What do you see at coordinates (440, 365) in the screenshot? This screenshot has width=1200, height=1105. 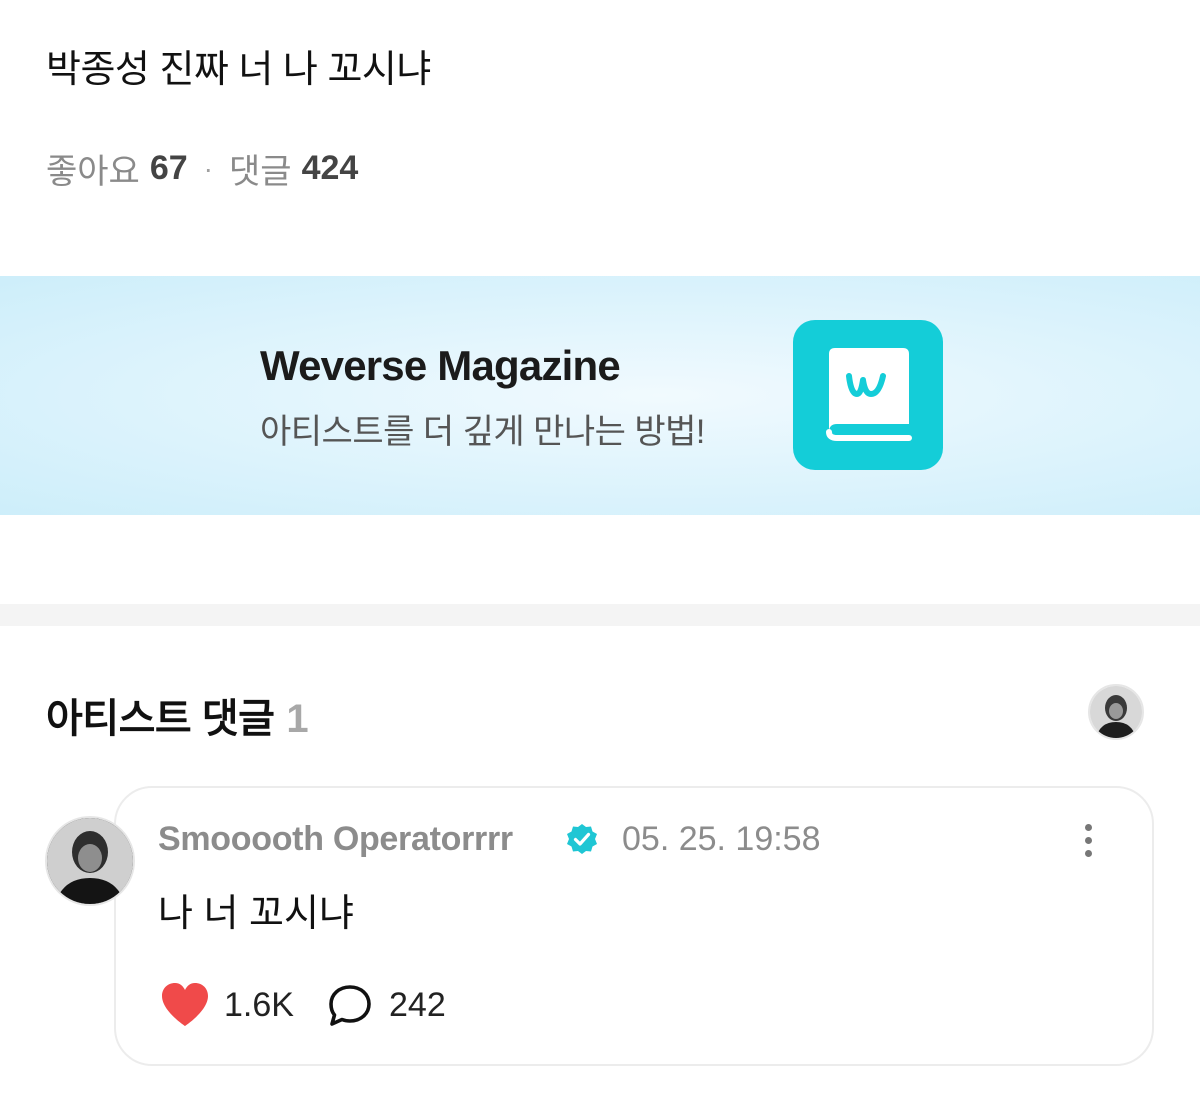 I see `banner-title: Weverse Magazine` at bounding box center [440, 365].